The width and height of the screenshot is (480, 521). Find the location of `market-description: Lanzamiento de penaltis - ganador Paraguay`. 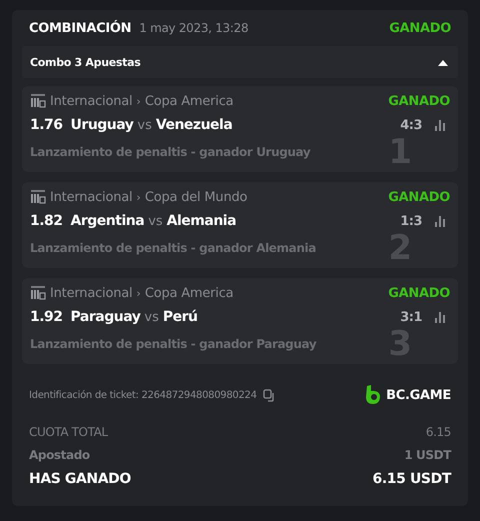

market-description: Lanzamiento de penaltis - ganador Paraguay is located at coordinates (173, 344).